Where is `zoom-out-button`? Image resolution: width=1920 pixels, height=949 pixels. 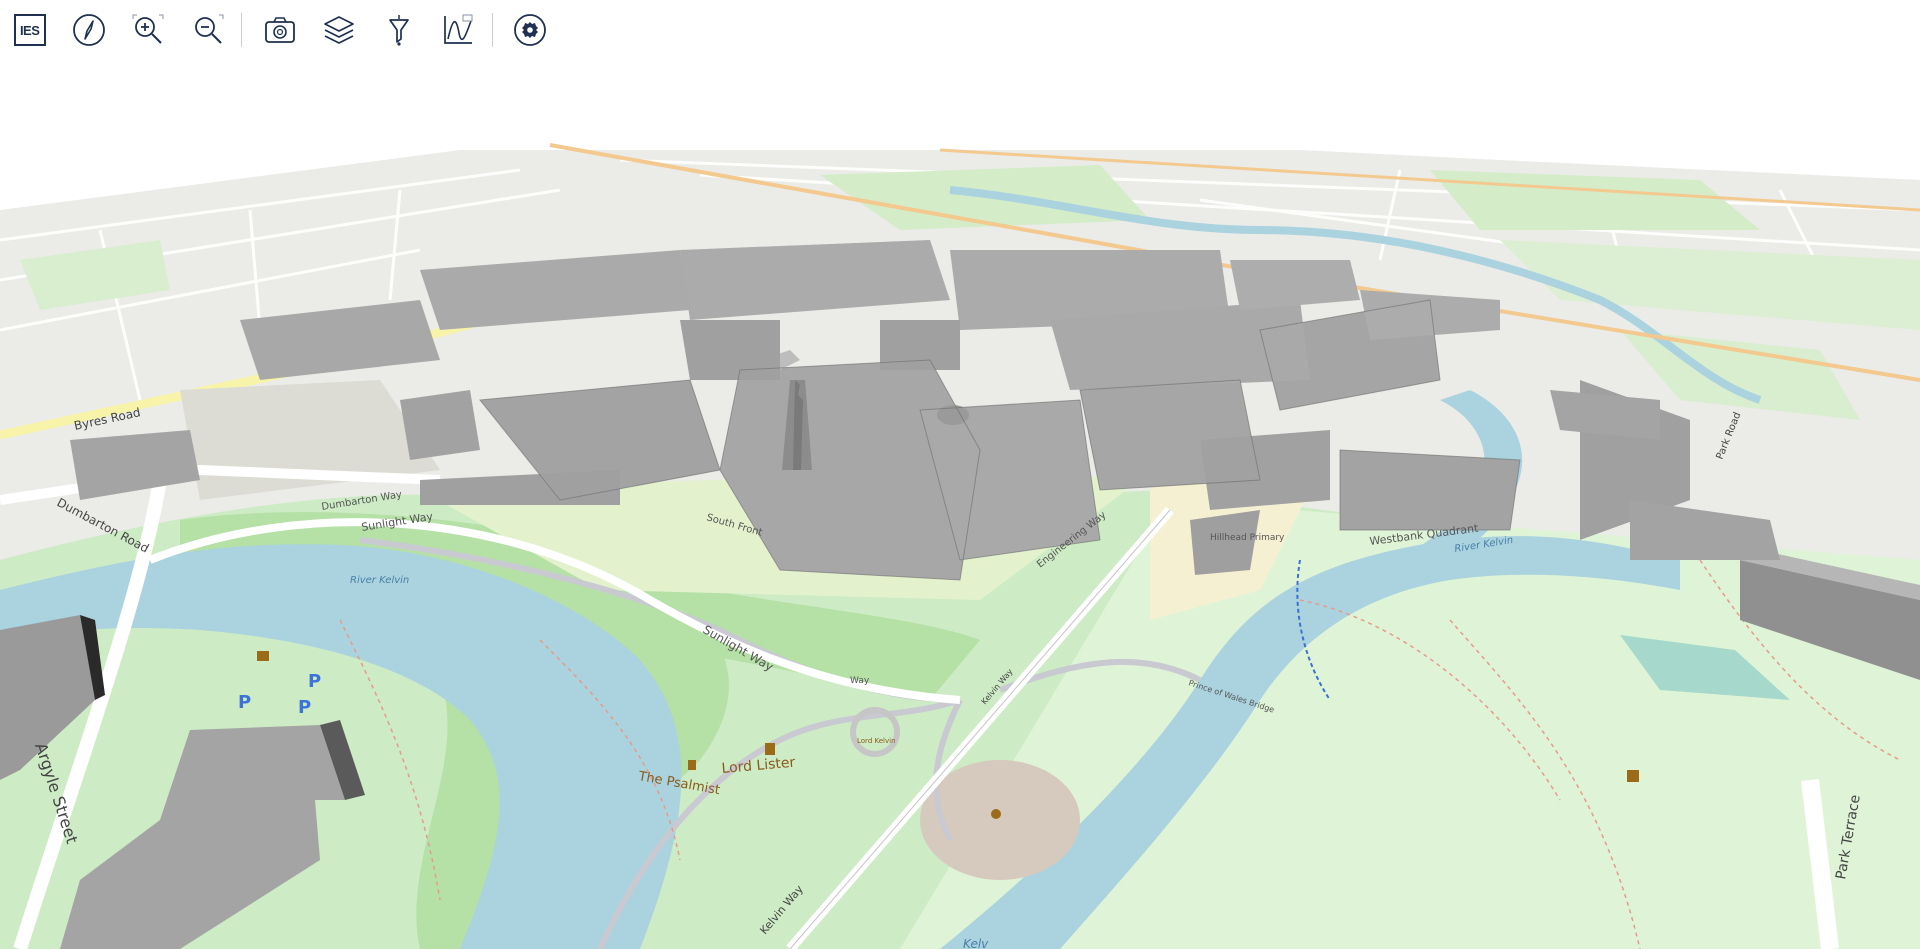
zoom-out-button is located at coordinates (207, 30).